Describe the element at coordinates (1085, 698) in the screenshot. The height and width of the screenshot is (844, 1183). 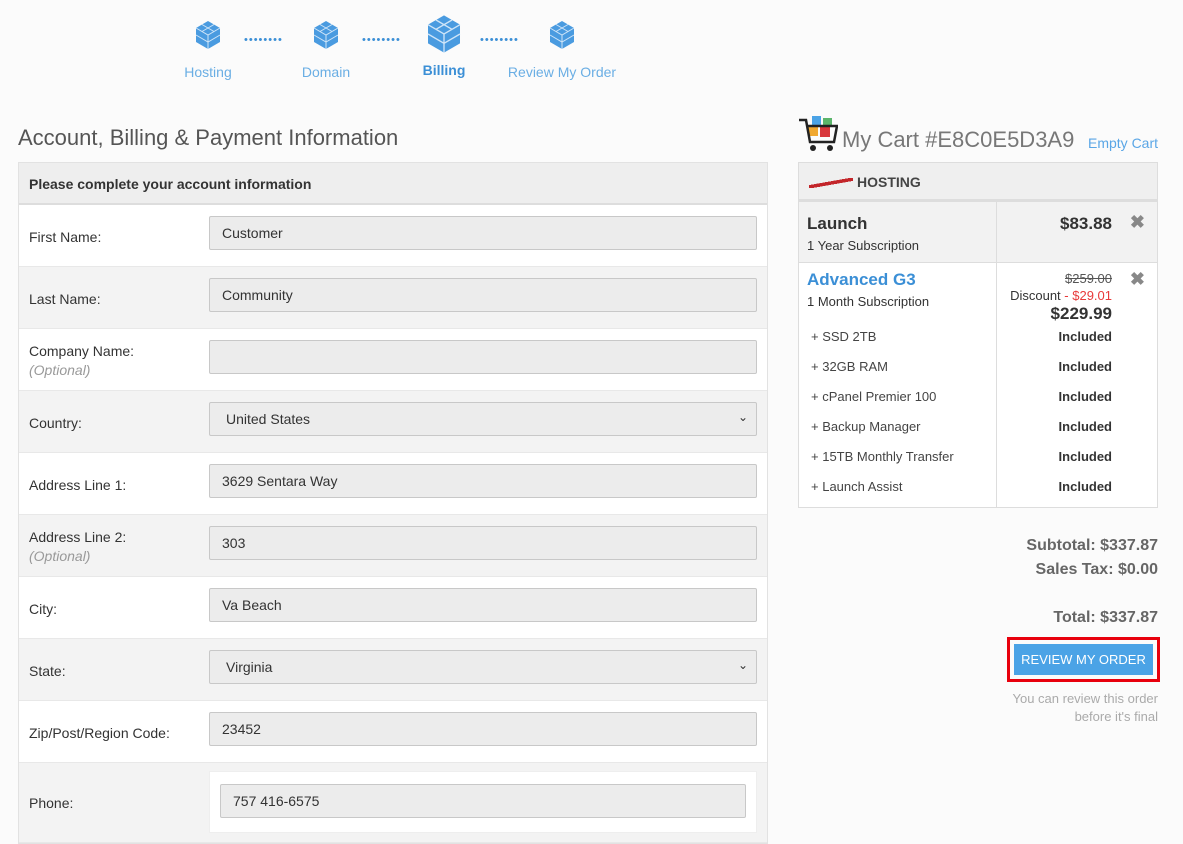
I see `note-line: You can review this order` at that location.